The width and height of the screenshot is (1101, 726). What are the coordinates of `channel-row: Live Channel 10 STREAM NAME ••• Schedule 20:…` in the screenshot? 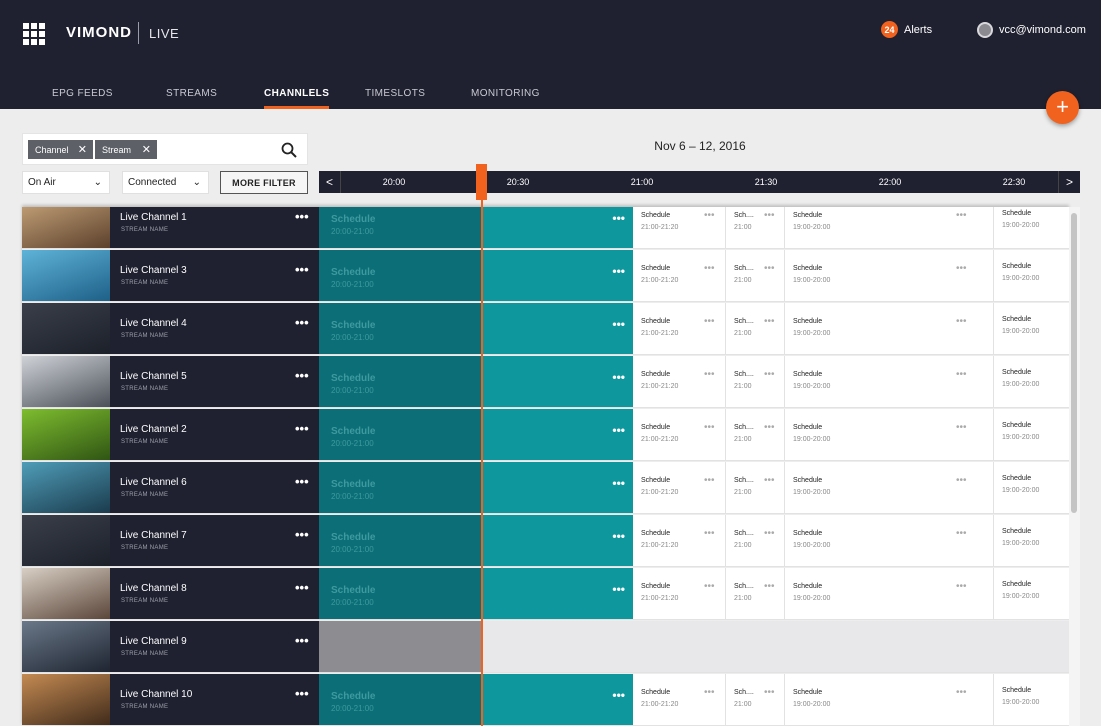 It's located at (545, 700).